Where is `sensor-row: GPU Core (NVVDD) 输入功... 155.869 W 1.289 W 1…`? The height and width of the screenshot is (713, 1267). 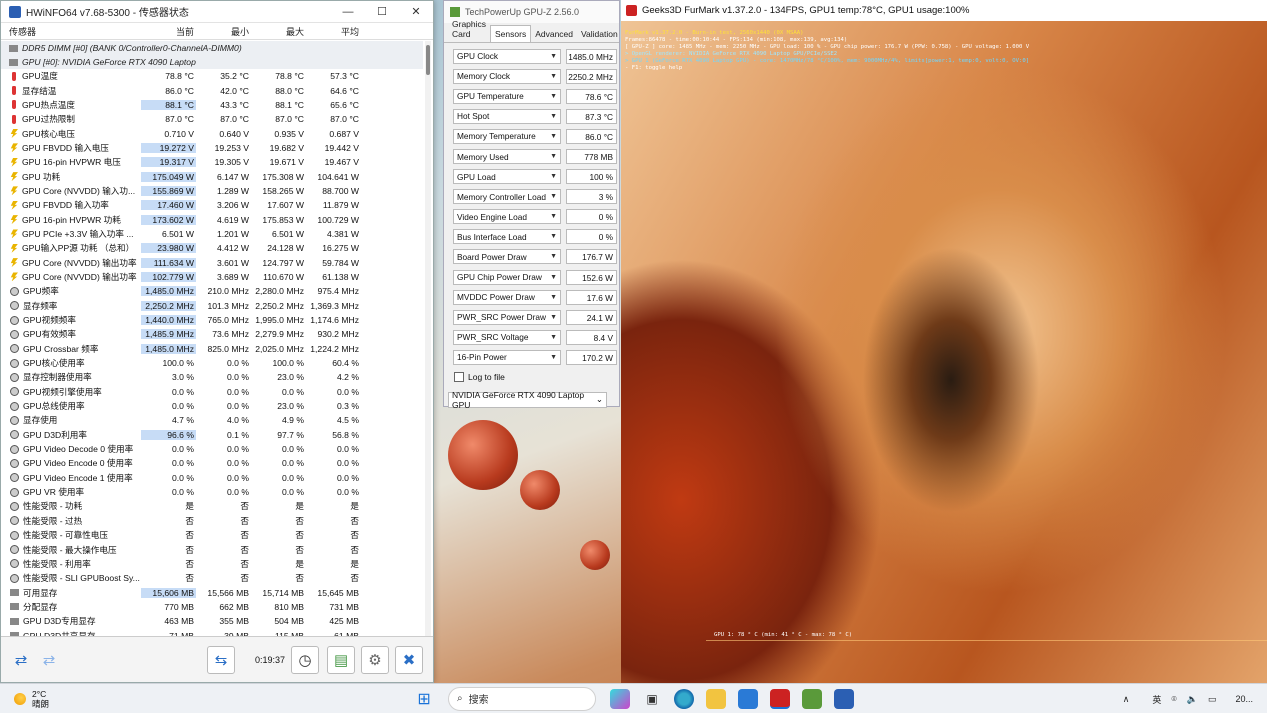
sensor-row: GPU Core (NVVDD) 输入功... 155.869 W 1.289 W 1… is located at coordinates (212, 191).